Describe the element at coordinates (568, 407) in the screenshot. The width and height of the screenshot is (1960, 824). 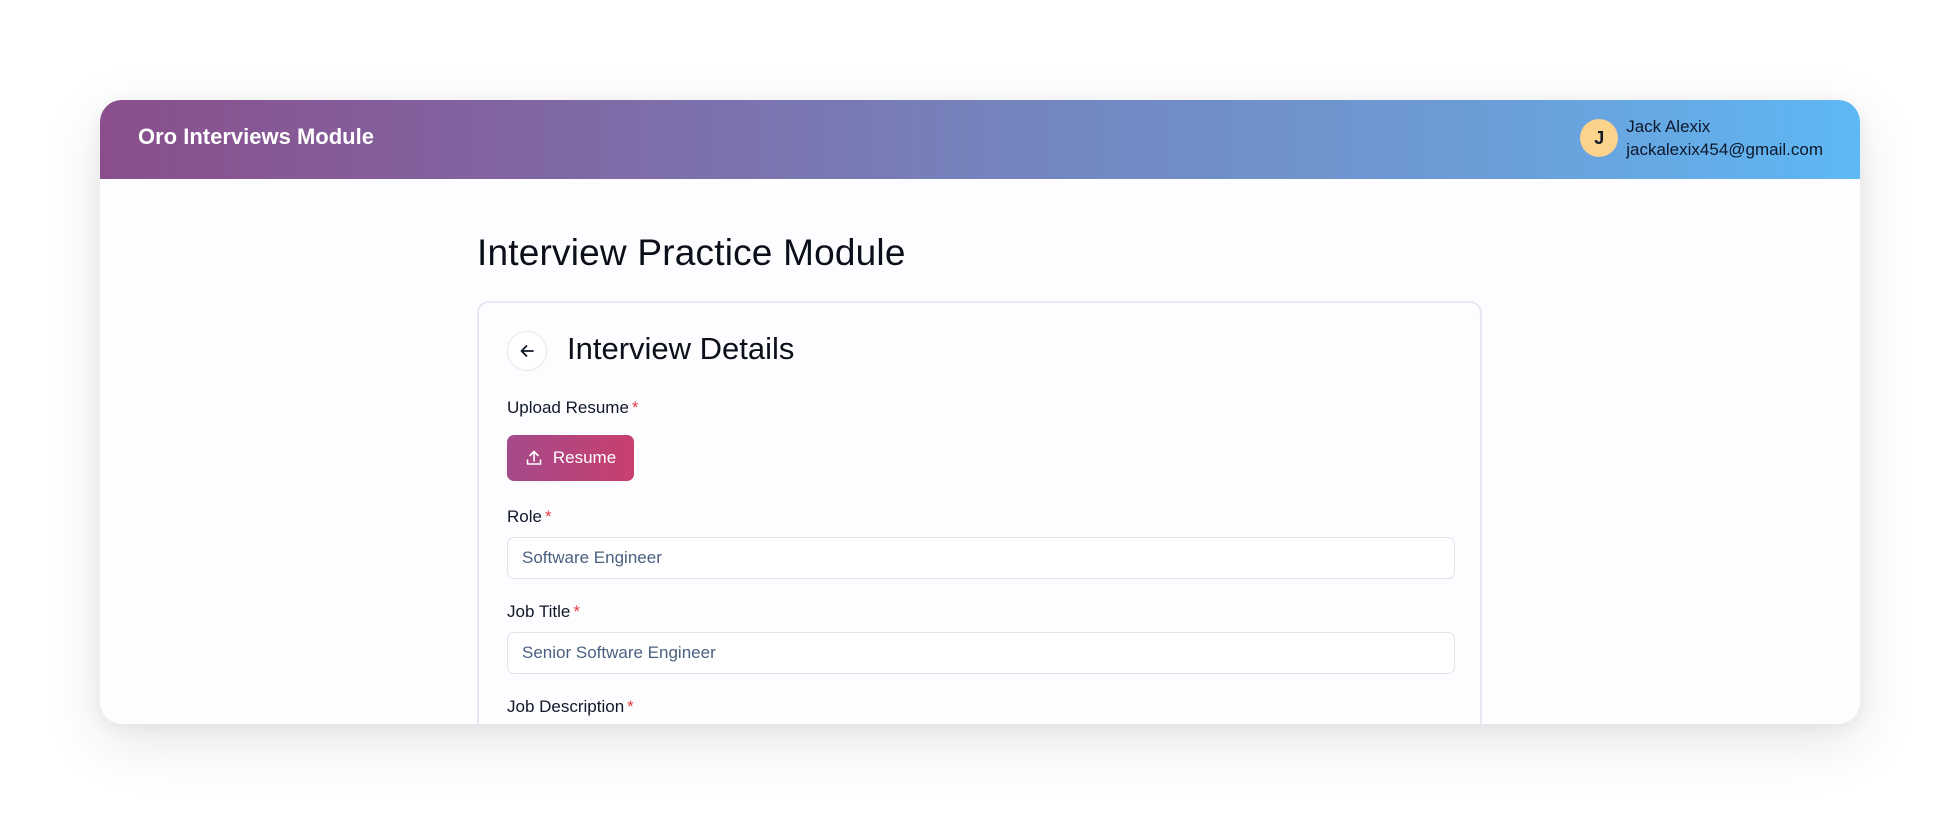
I see `upload-resume-label-text: Upload Resume` at that location.